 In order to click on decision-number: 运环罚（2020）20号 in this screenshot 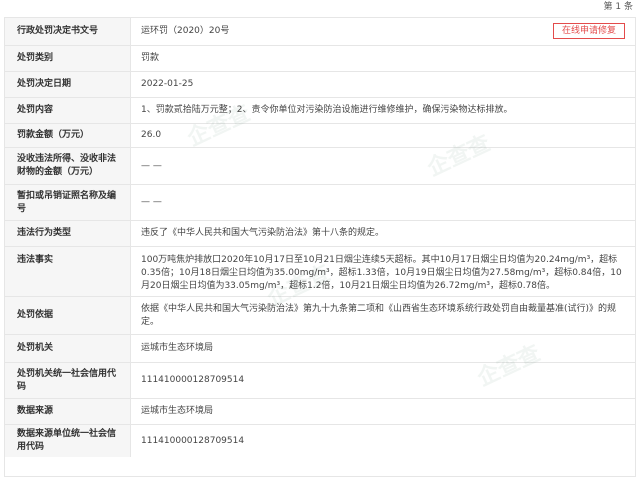, I will do `click(185, 31)`.